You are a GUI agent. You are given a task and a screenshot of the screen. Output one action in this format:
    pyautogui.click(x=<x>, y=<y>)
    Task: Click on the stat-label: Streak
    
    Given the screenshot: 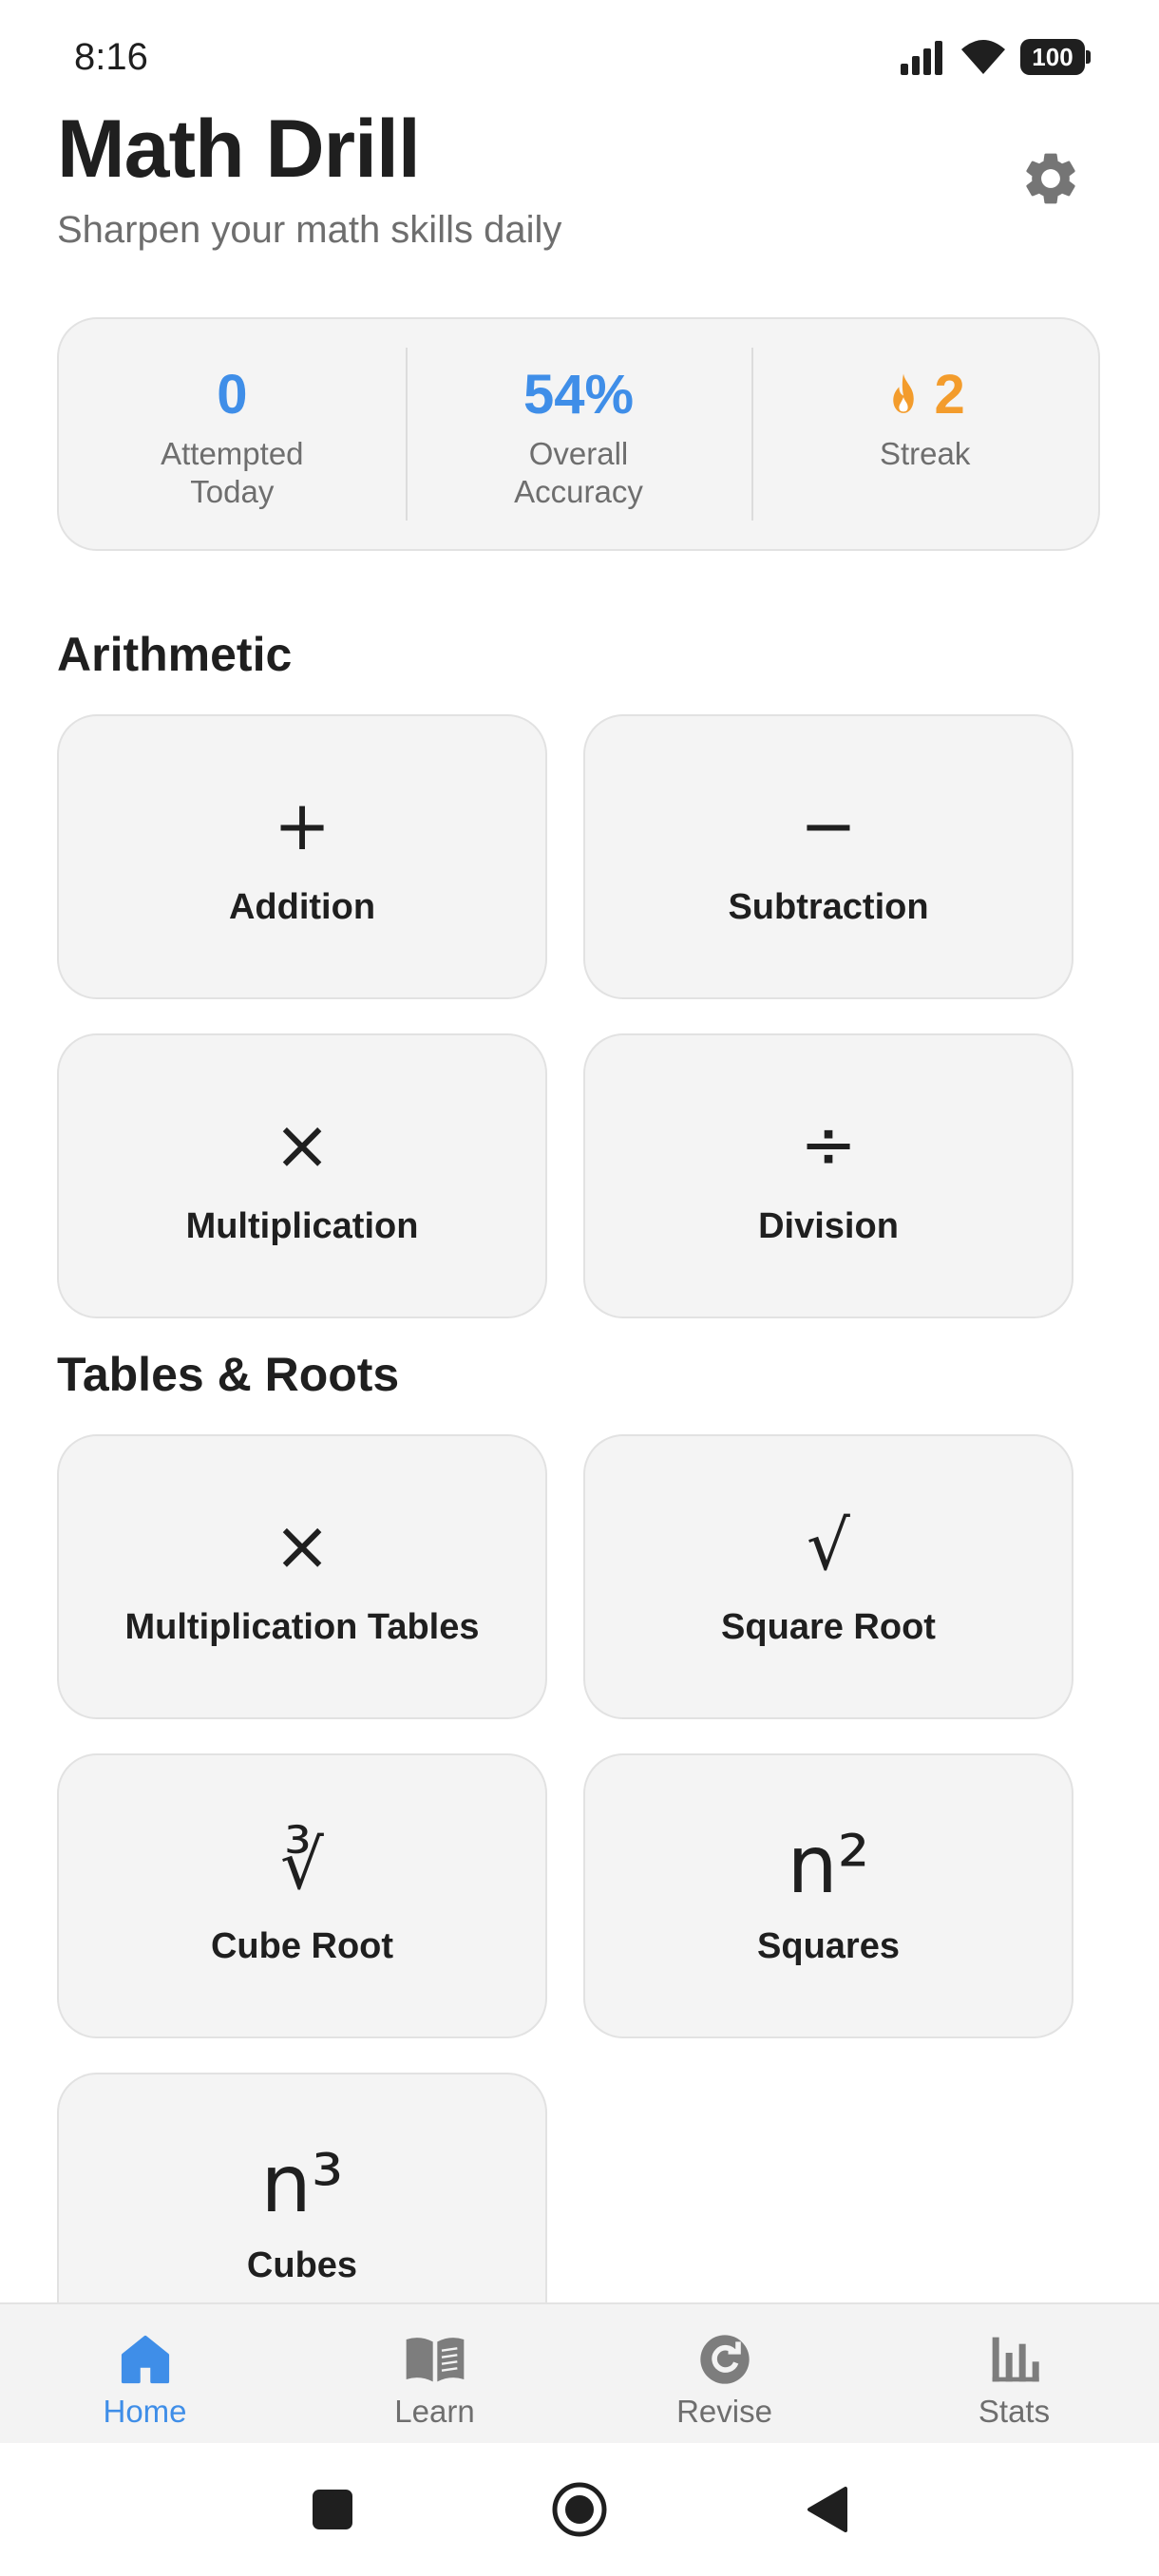 What is the action you would take?
    pyautogui.click(x=925, y=453)
    